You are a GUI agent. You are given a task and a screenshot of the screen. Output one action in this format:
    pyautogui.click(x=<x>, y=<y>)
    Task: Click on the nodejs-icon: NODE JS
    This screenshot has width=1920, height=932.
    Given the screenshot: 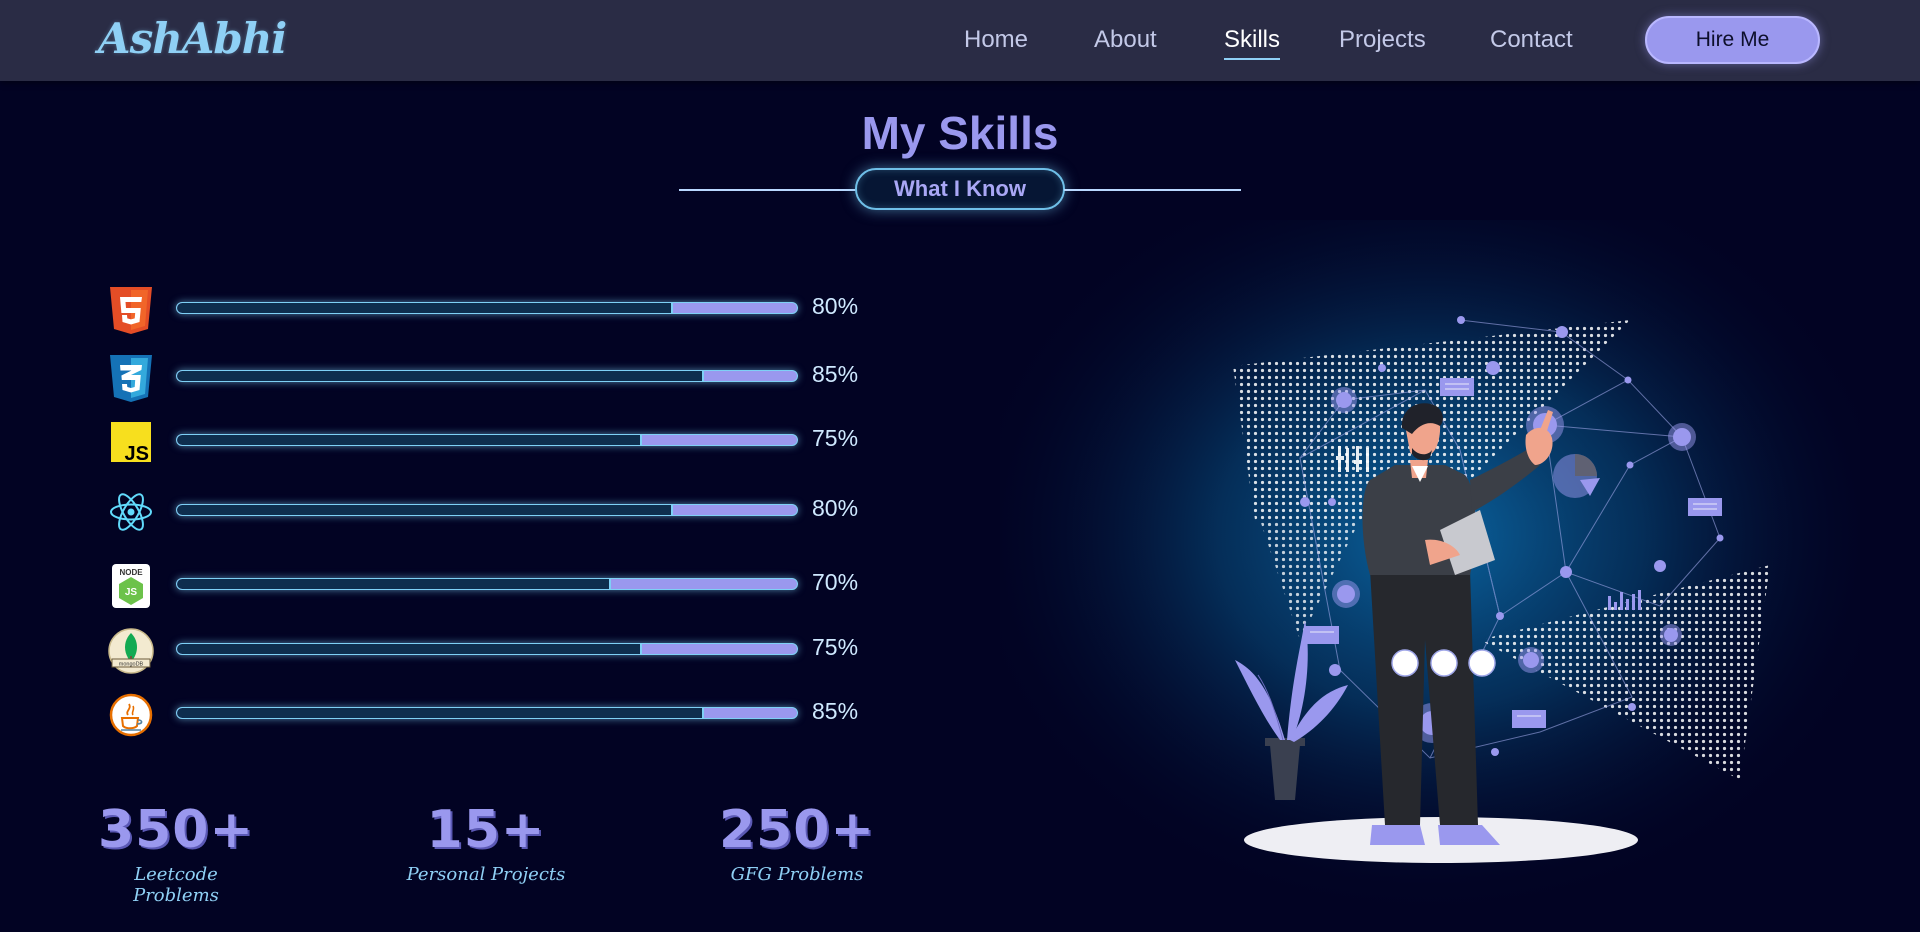 What is the action you would take?
    pyautogui.click(x=131, y=586)
    